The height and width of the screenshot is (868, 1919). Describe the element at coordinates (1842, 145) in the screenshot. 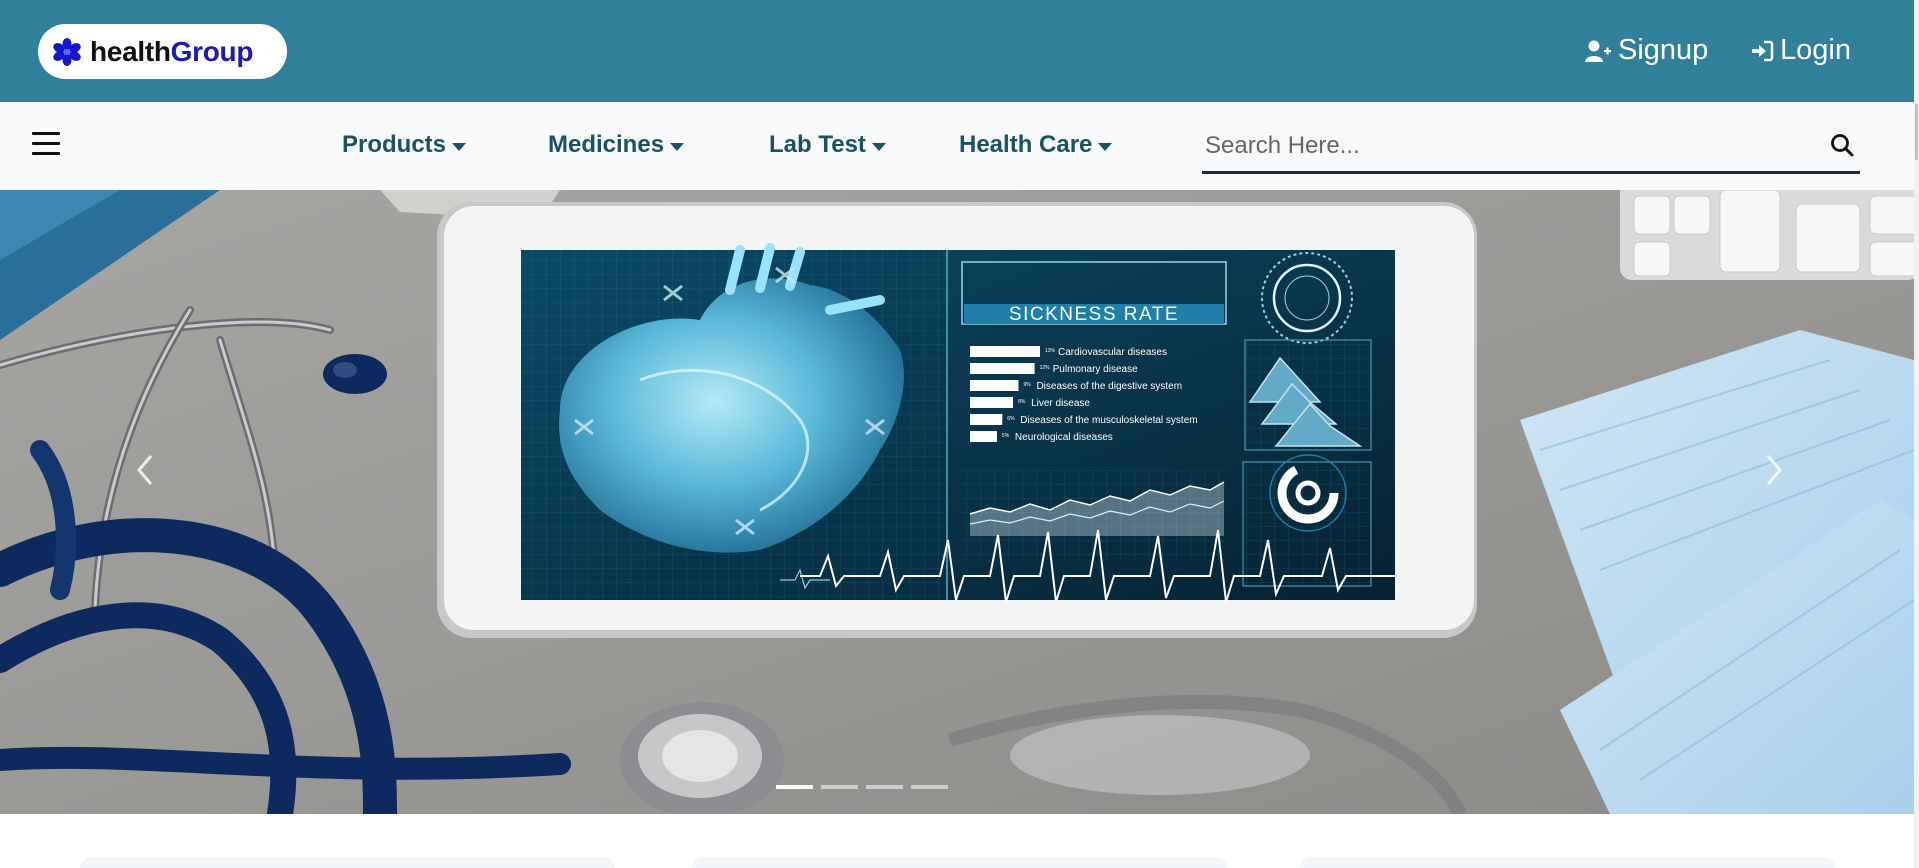

I see `search-icon` at that location.